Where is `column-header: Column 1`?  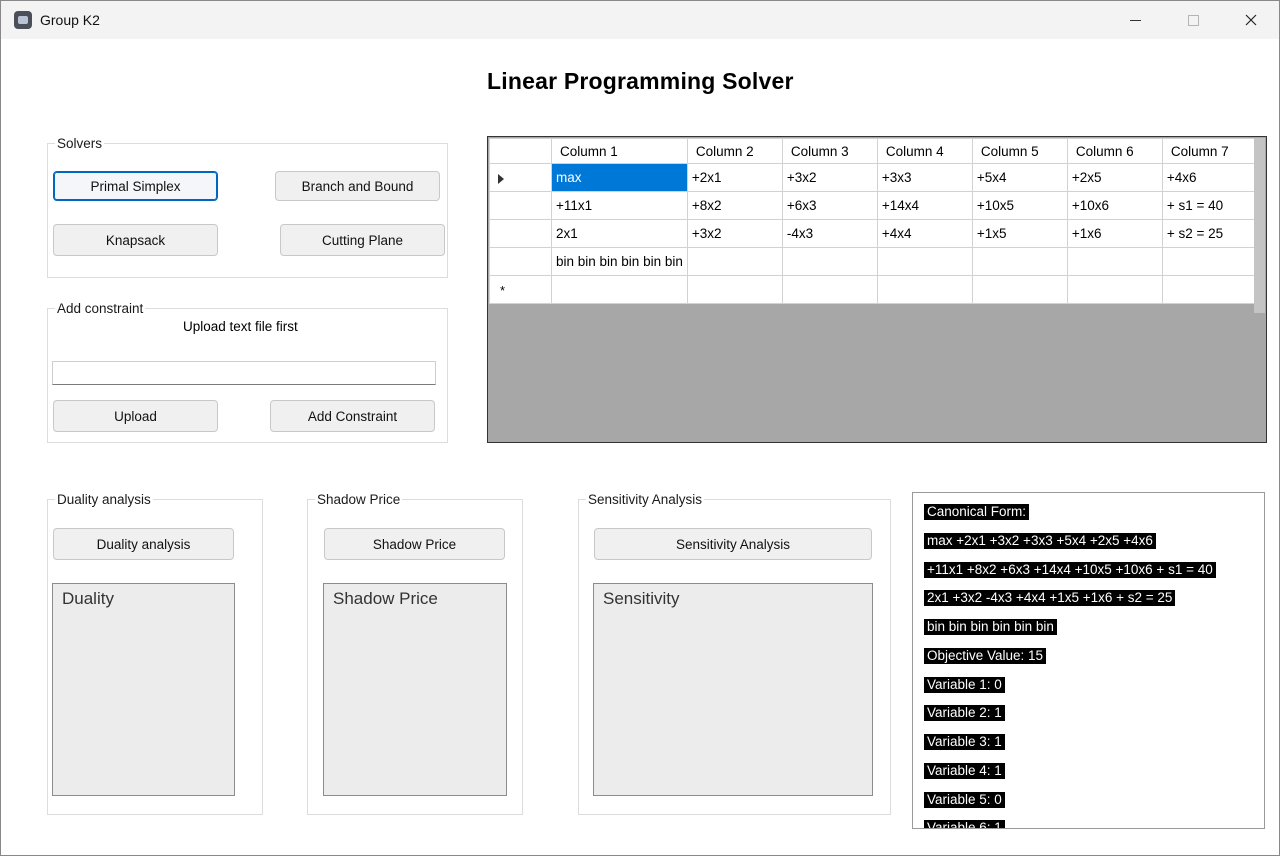 column-header: Column 1 is located at coordinates (619, 151).